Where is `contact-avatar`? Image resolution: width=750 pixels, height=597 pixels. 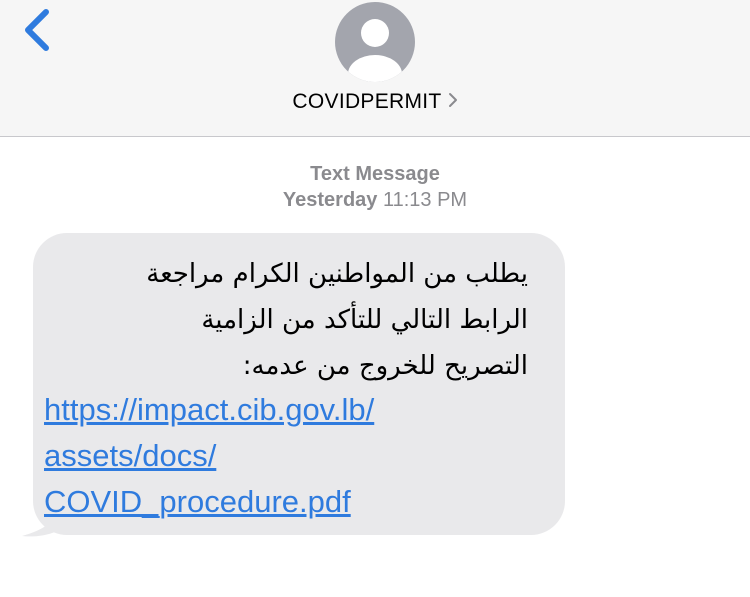 contact-avatar is located at coordinates (375, 42).